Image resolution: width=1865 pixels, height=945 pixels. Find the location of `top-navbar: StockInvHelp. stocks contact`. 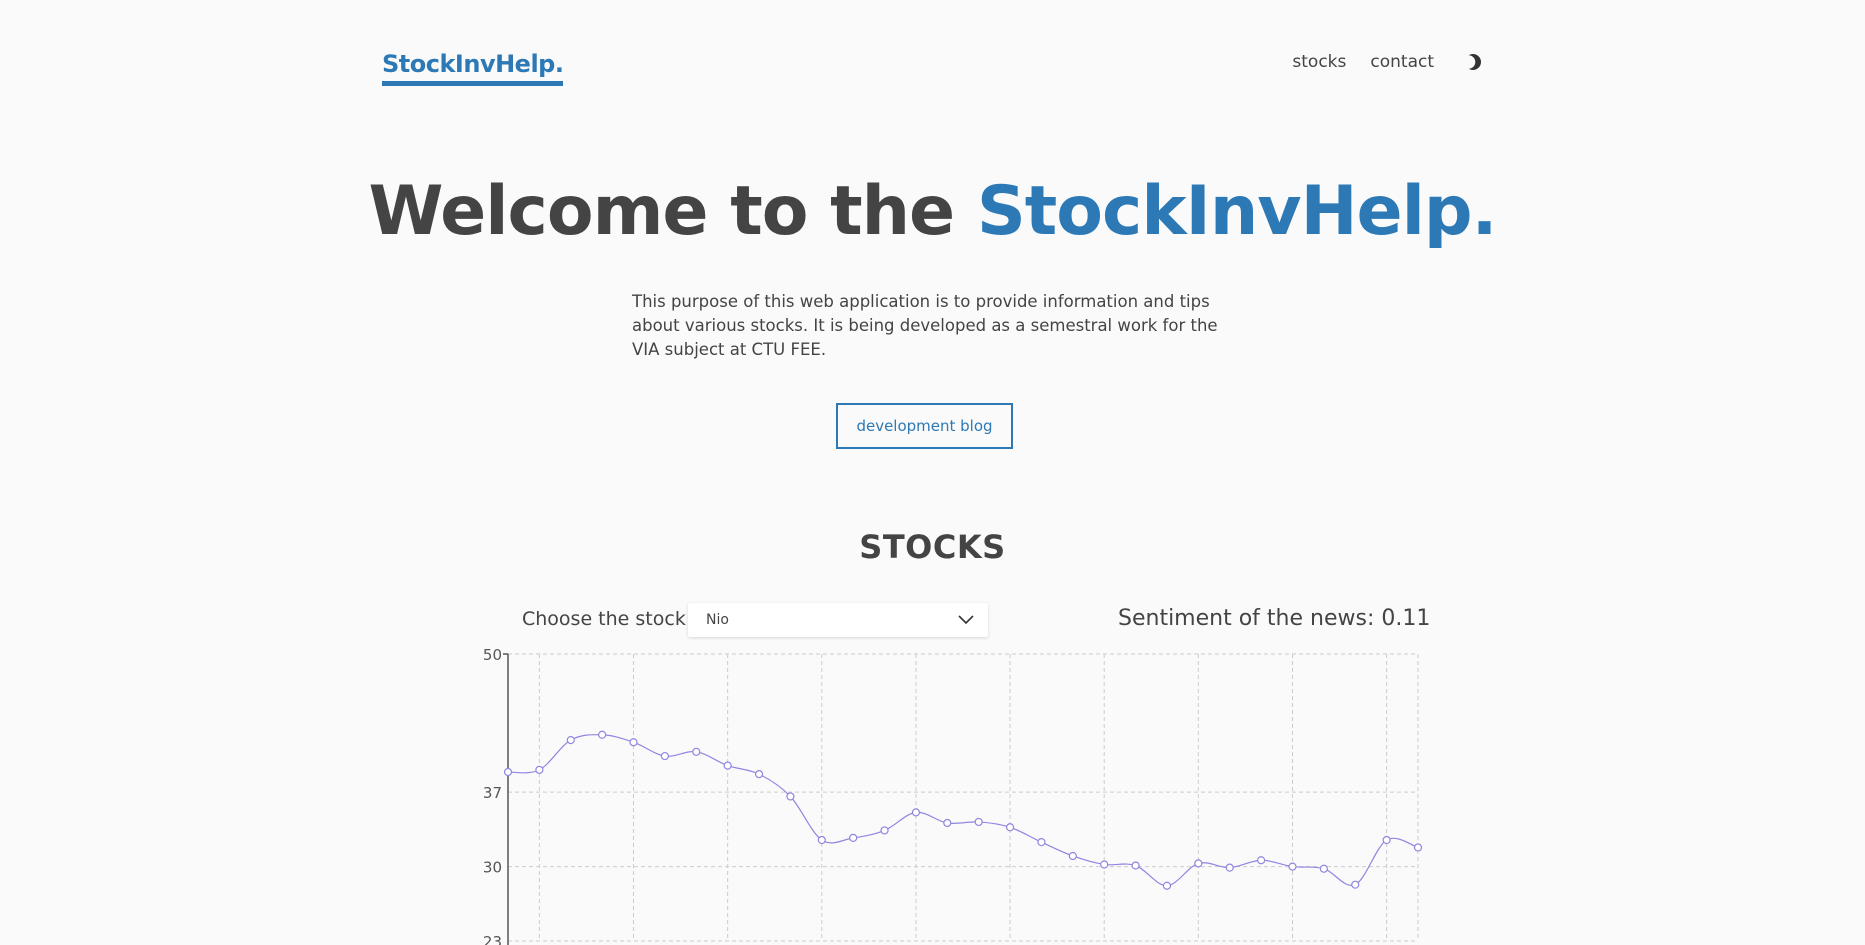

top-navbar: StockInvHelp. stocks contact is located at coordinates (932, 60).